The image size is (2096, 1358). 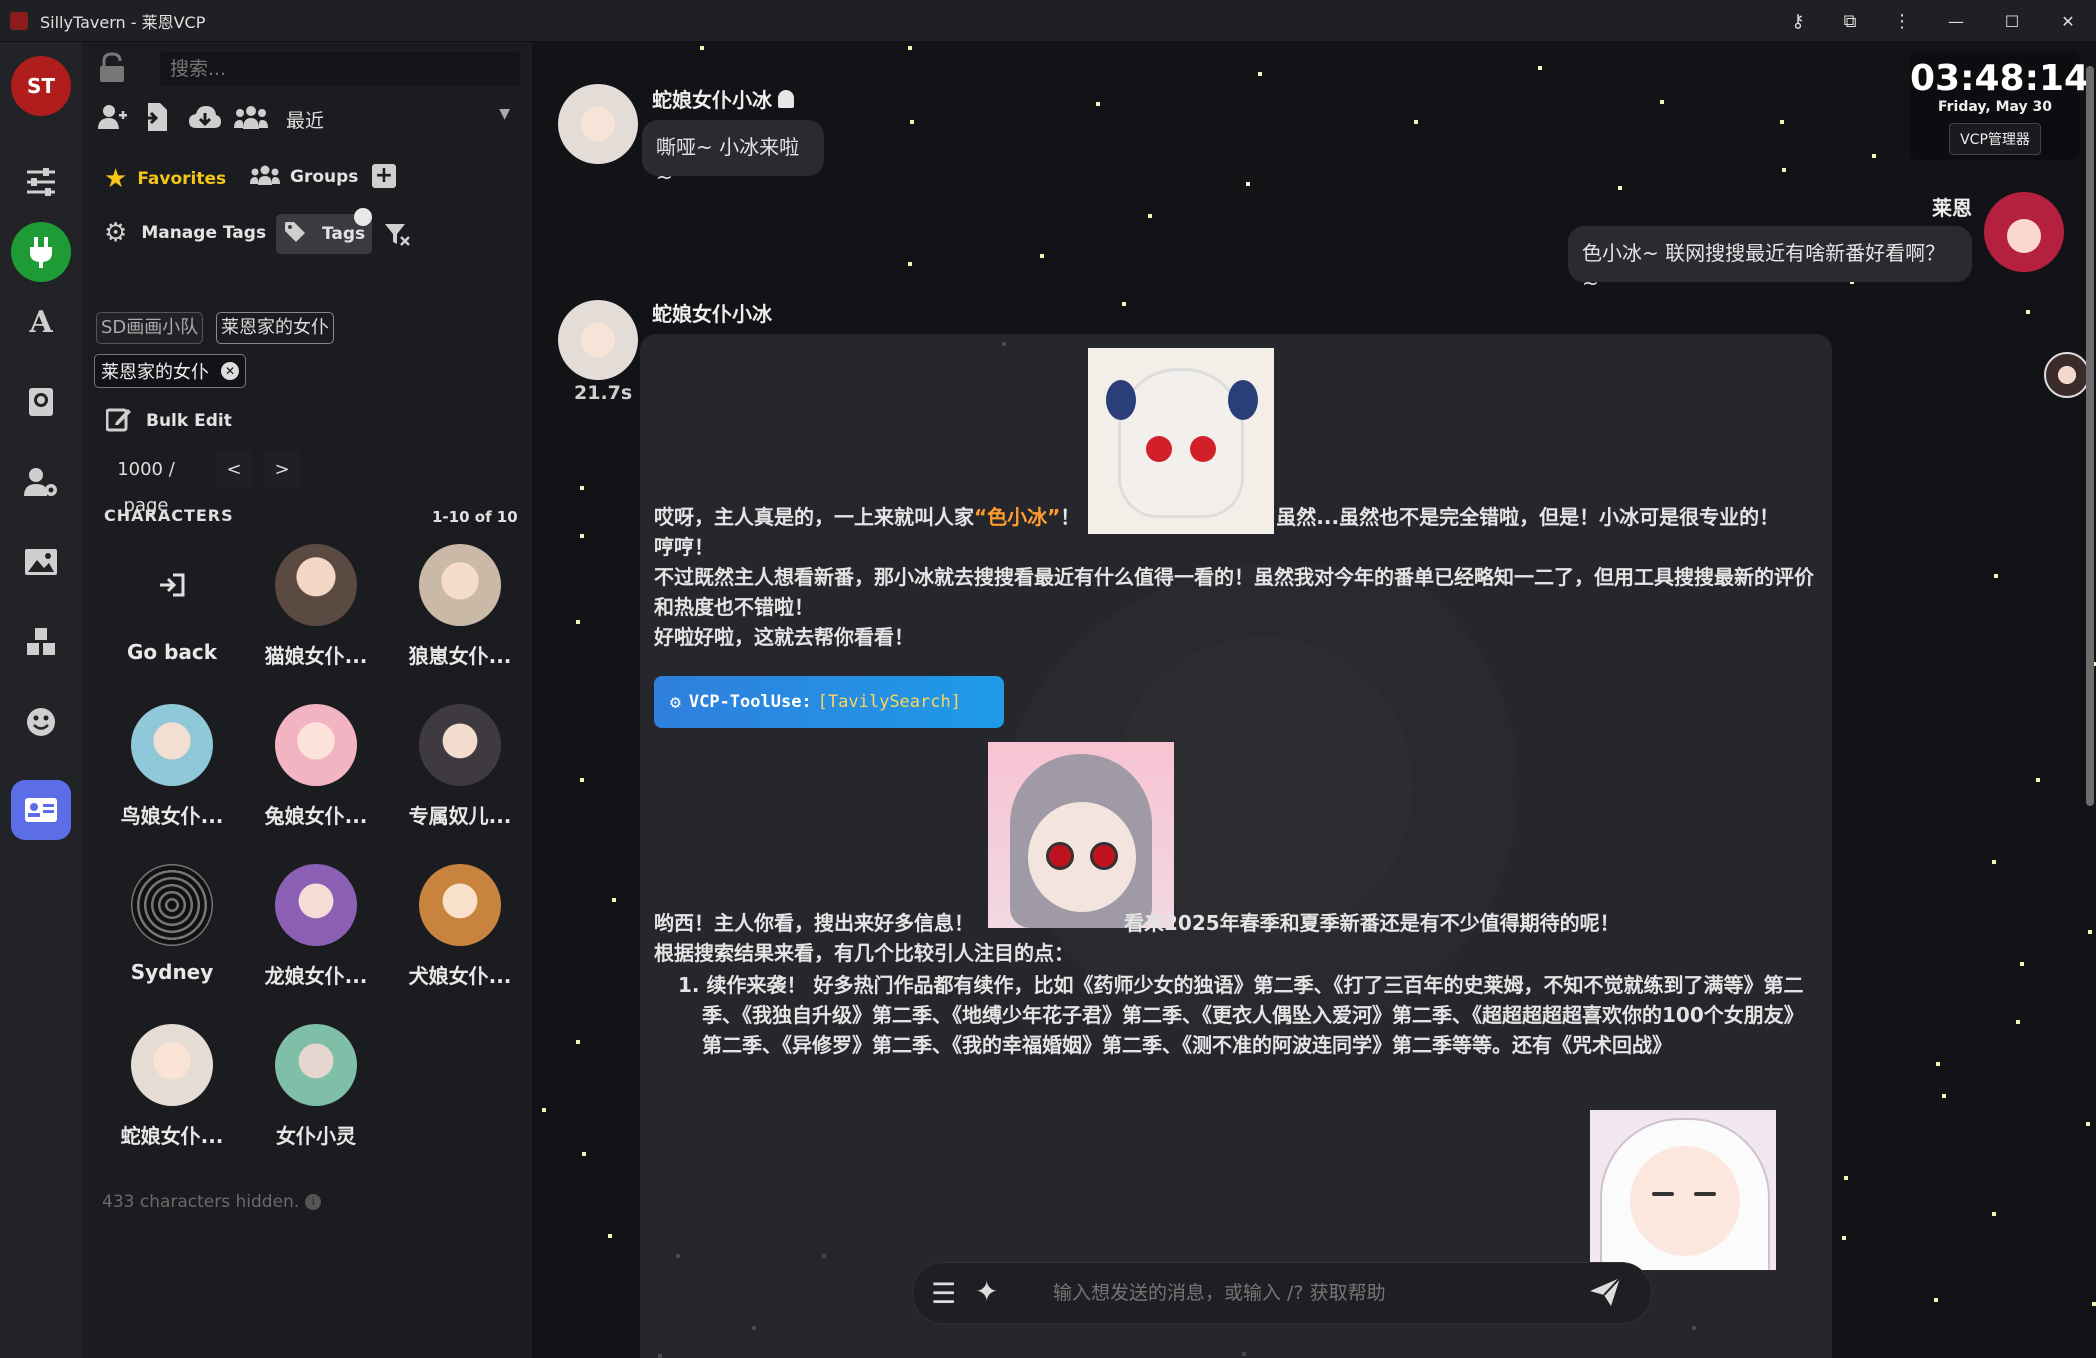 What do you see at coordinates (230, 371) in the screenshot?
I see `remove-tag-icon: ✕` at bounding box center [230, 371].